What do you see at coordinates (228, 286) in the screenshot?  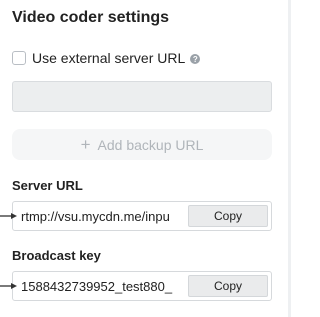 I see `copy-broadcast-key-button: Copy` at bounding box center [228, 286].